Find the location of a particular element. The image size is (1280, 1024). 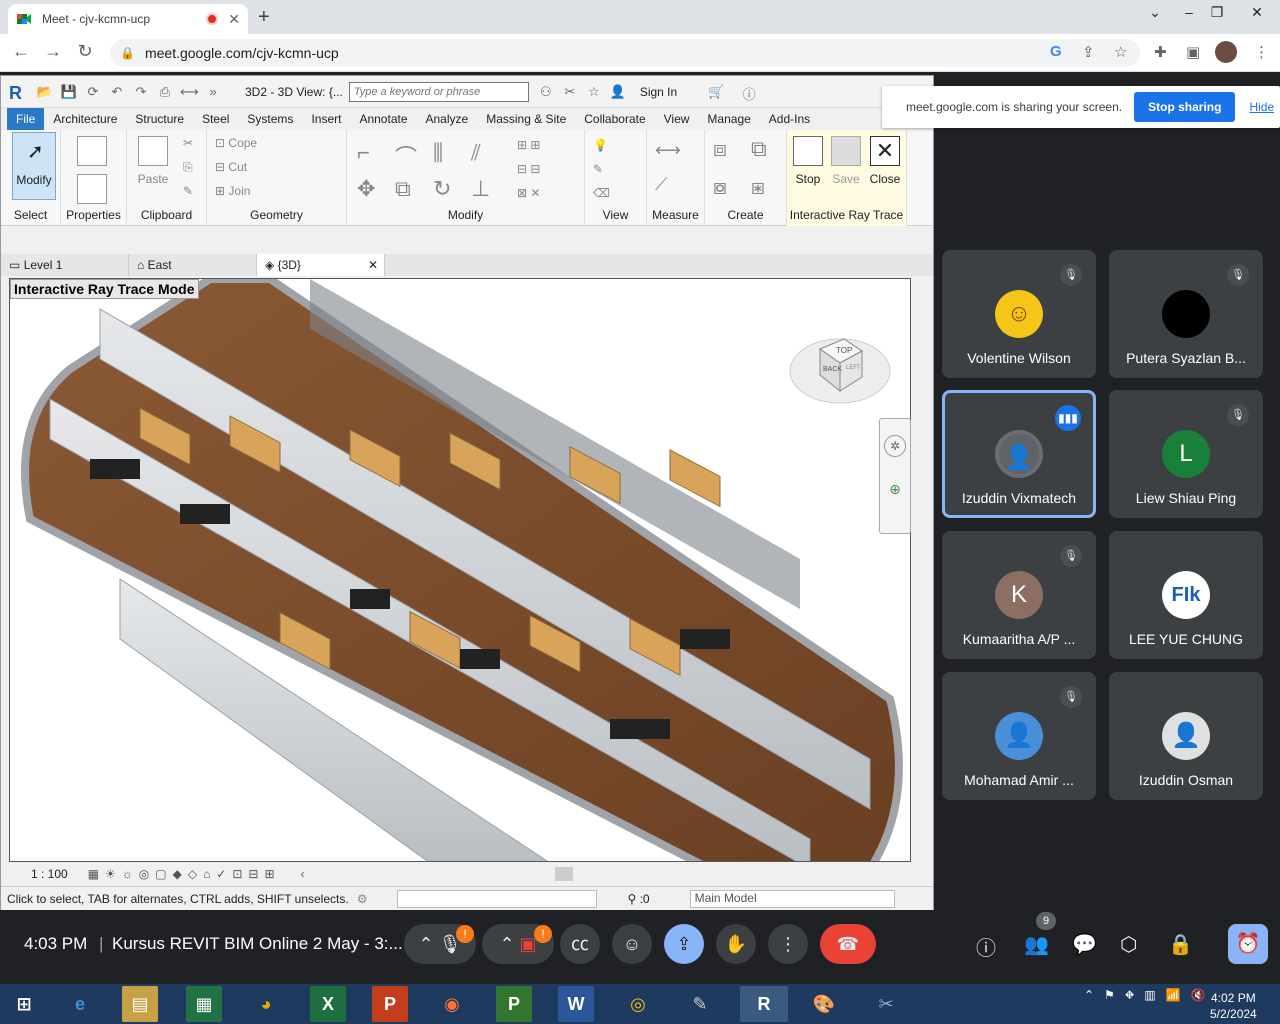

tab-manage: Manage is located at coordinates (728, 119).